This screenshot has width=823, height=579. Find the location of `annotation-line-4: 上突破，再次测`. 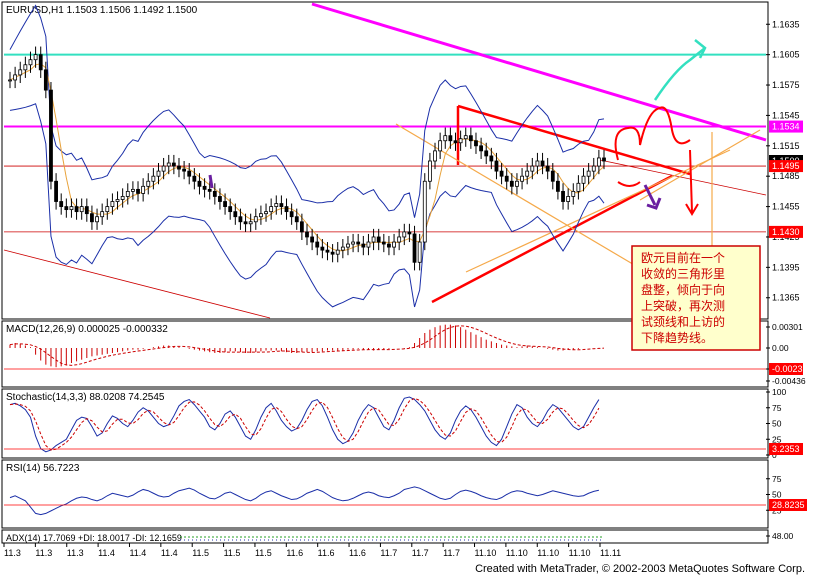

annotation-line-4: 上突破，再次测 is located at coordinates (683, 305).